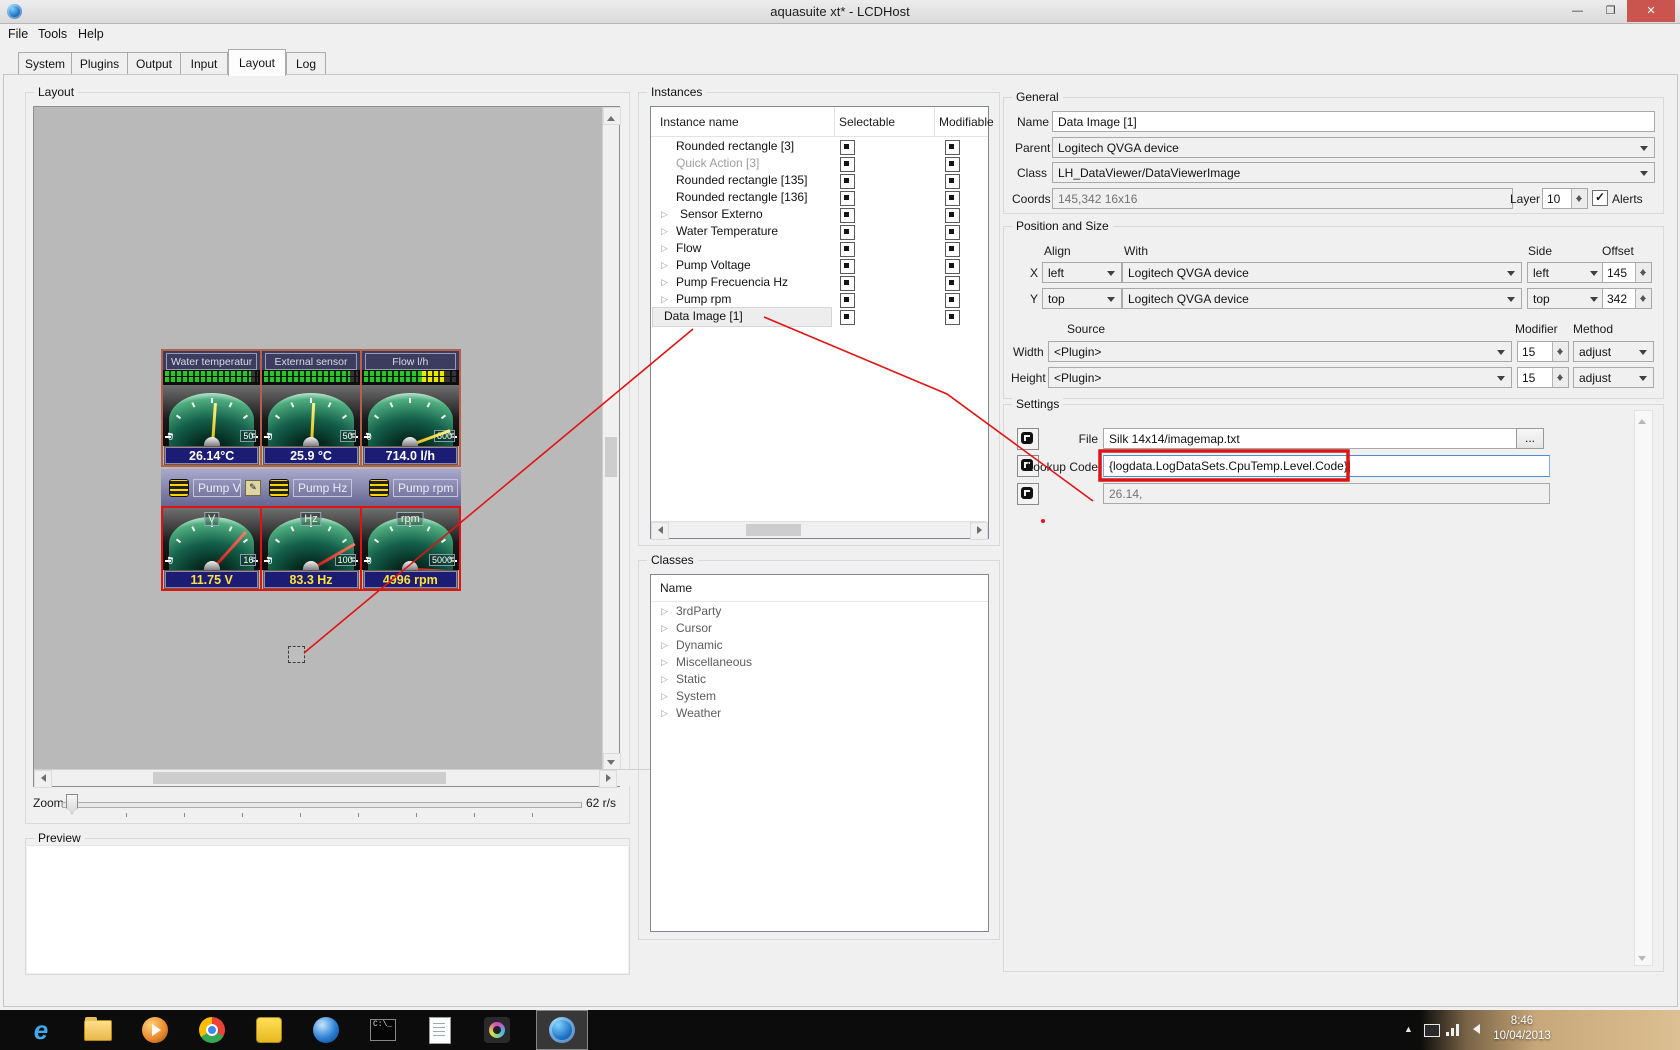  I want to click on instance-row: ▷ Pump Voltage, so click(819, 265).